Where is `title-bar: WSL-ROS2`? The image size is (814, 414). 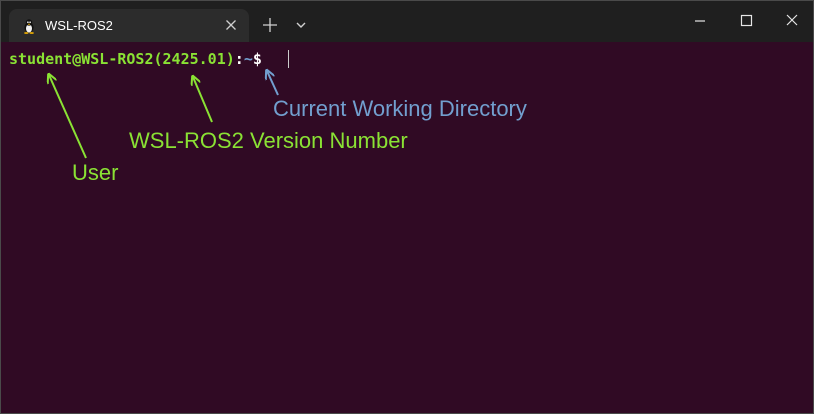
title-bar: WSL-ROS2 is located at coordinates (407, 21).